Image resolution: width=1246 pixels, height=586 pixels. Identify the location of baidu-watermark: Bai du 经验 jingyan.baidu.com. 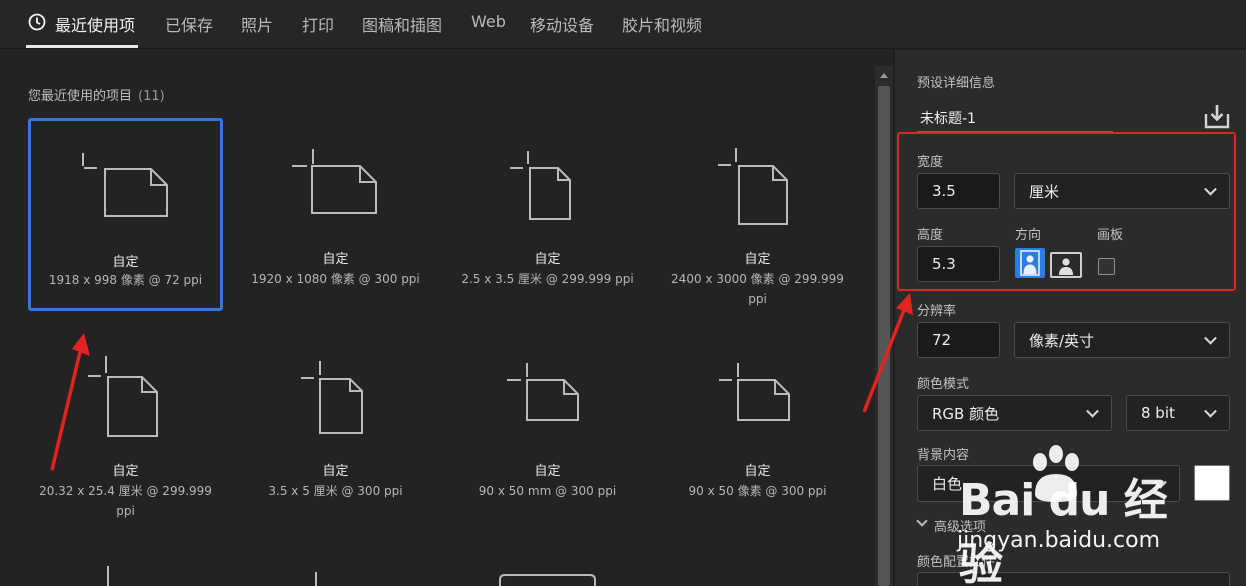
(1055, 513).